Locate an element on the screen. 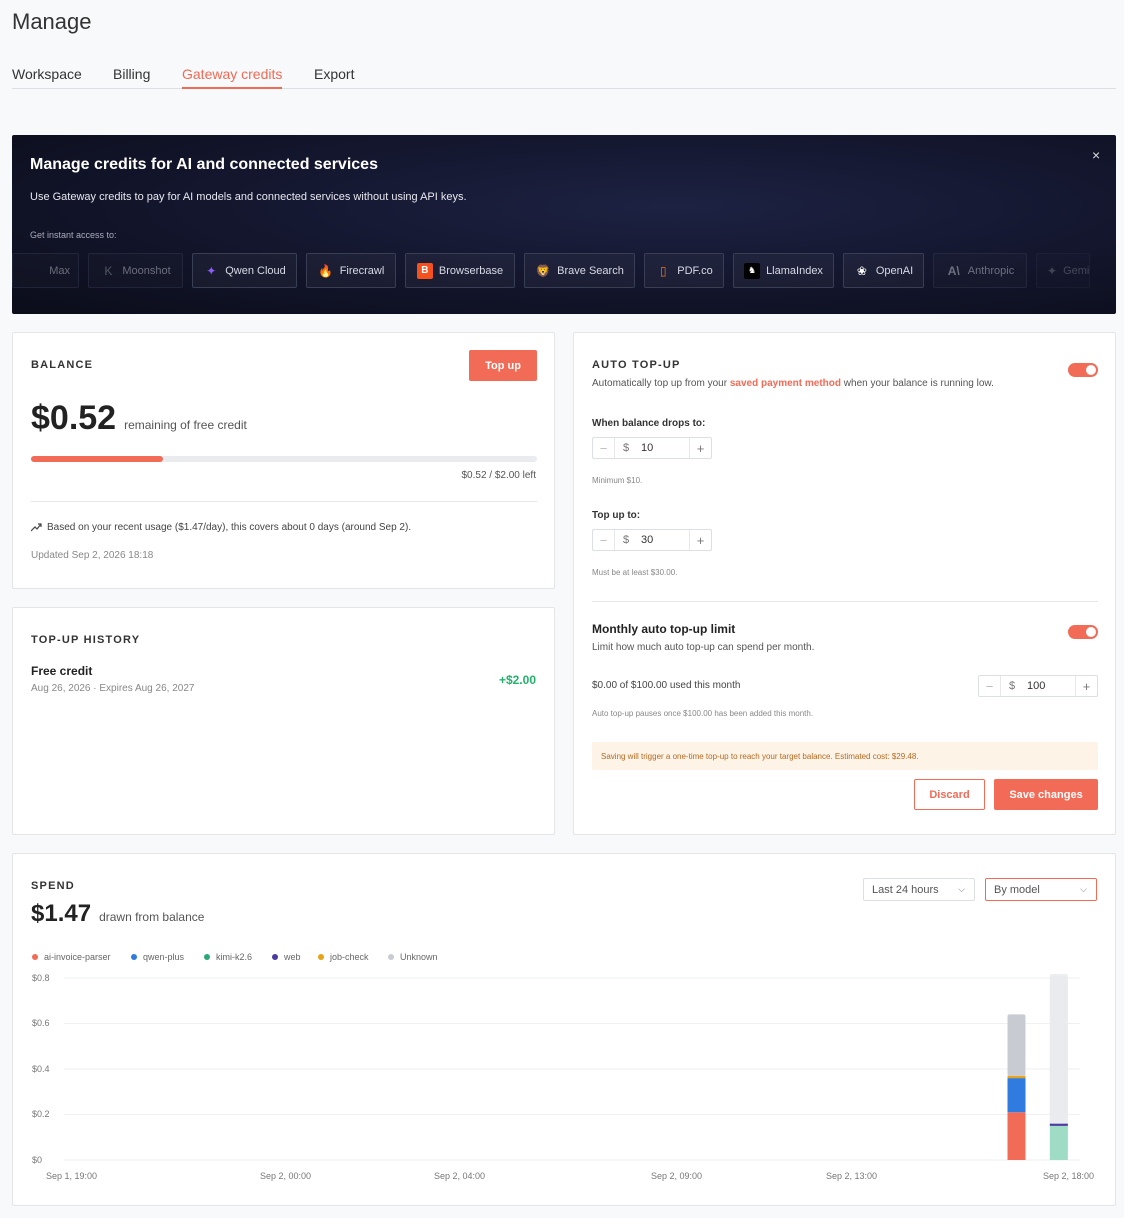 This screenshot has width=1124, height=1218. bar-segment-ai-invoice-parser is located at coordinates (1016, 1136).